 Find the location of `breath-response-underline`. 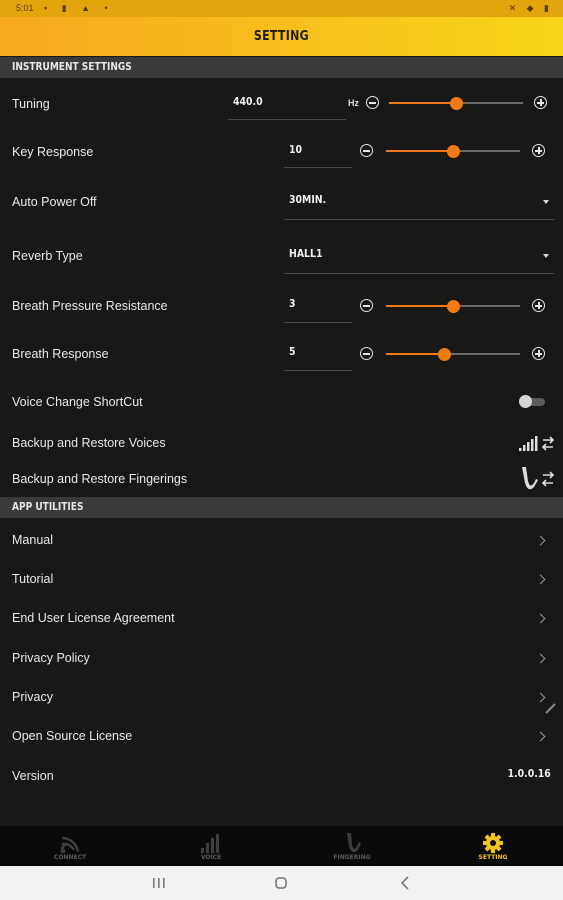

breath-response-underline is located at coordinates (318, 370).